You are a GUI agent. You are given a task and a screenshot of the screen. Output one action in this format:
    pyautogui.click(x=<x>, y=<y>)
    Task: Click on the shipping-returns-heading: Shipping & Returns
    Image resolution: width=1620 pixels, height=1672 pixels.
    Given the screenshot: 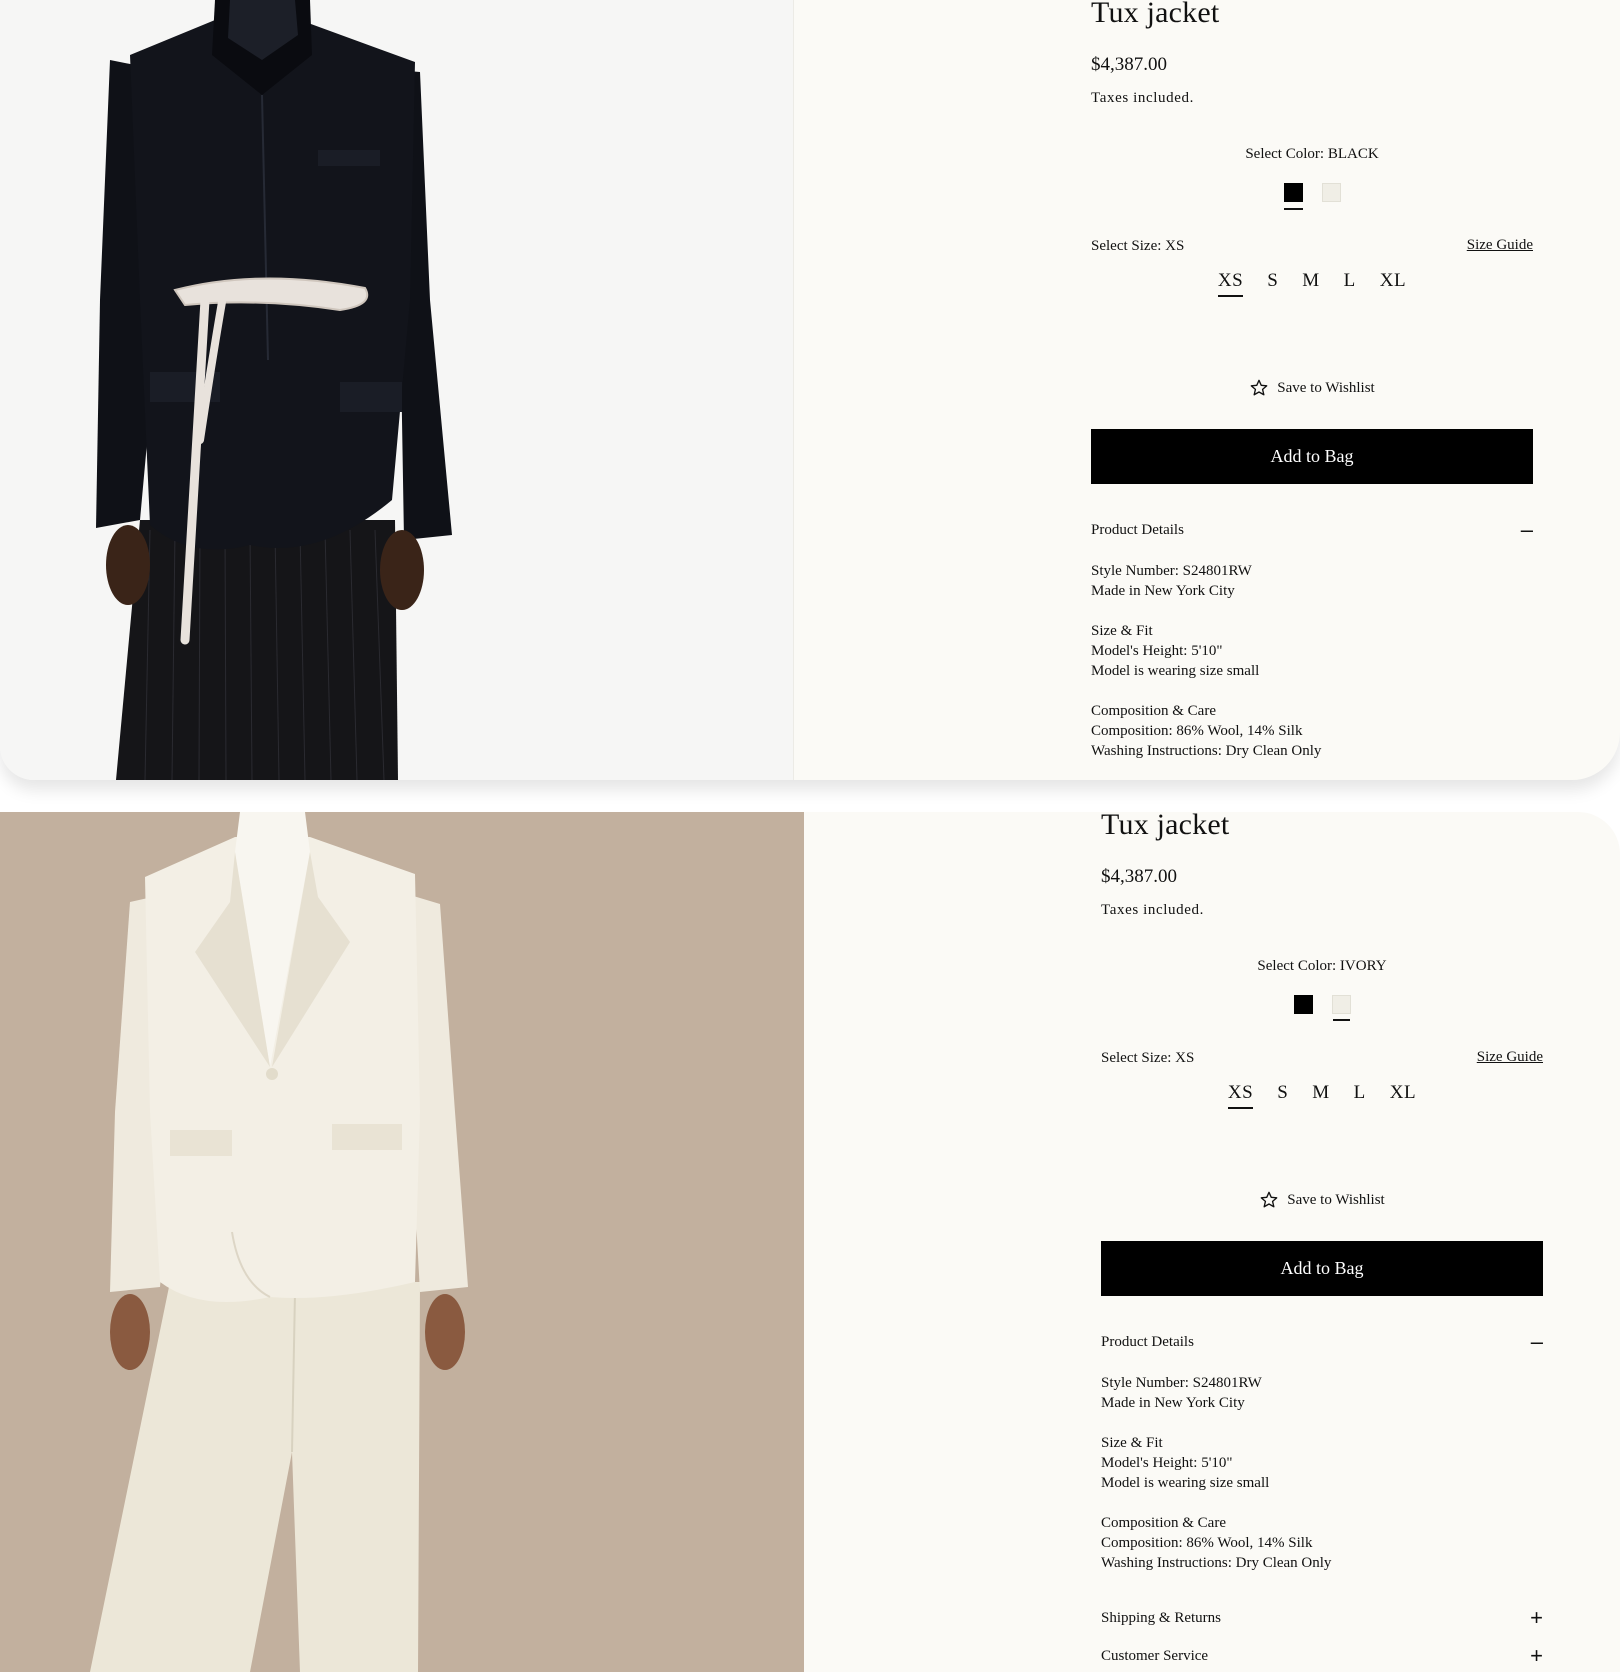 What is the action you would take?
    pyautogui.click(x=1161, y=1618)
    